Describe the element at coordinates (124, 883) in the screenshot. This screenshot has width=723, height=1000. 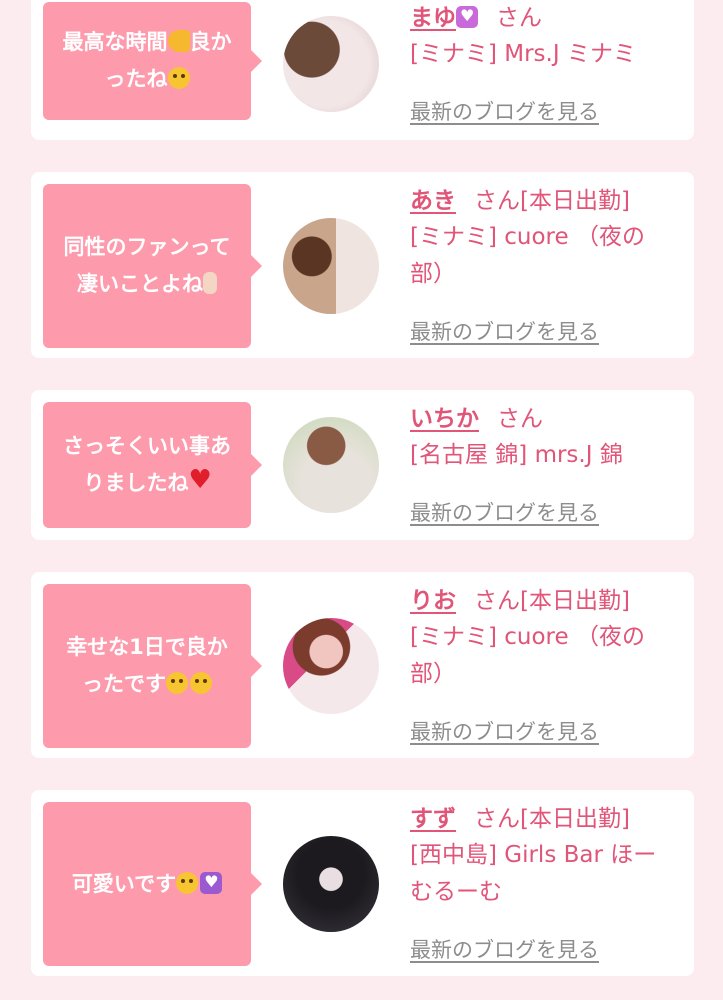
I see `comment-text: 可愛いです` at that location.